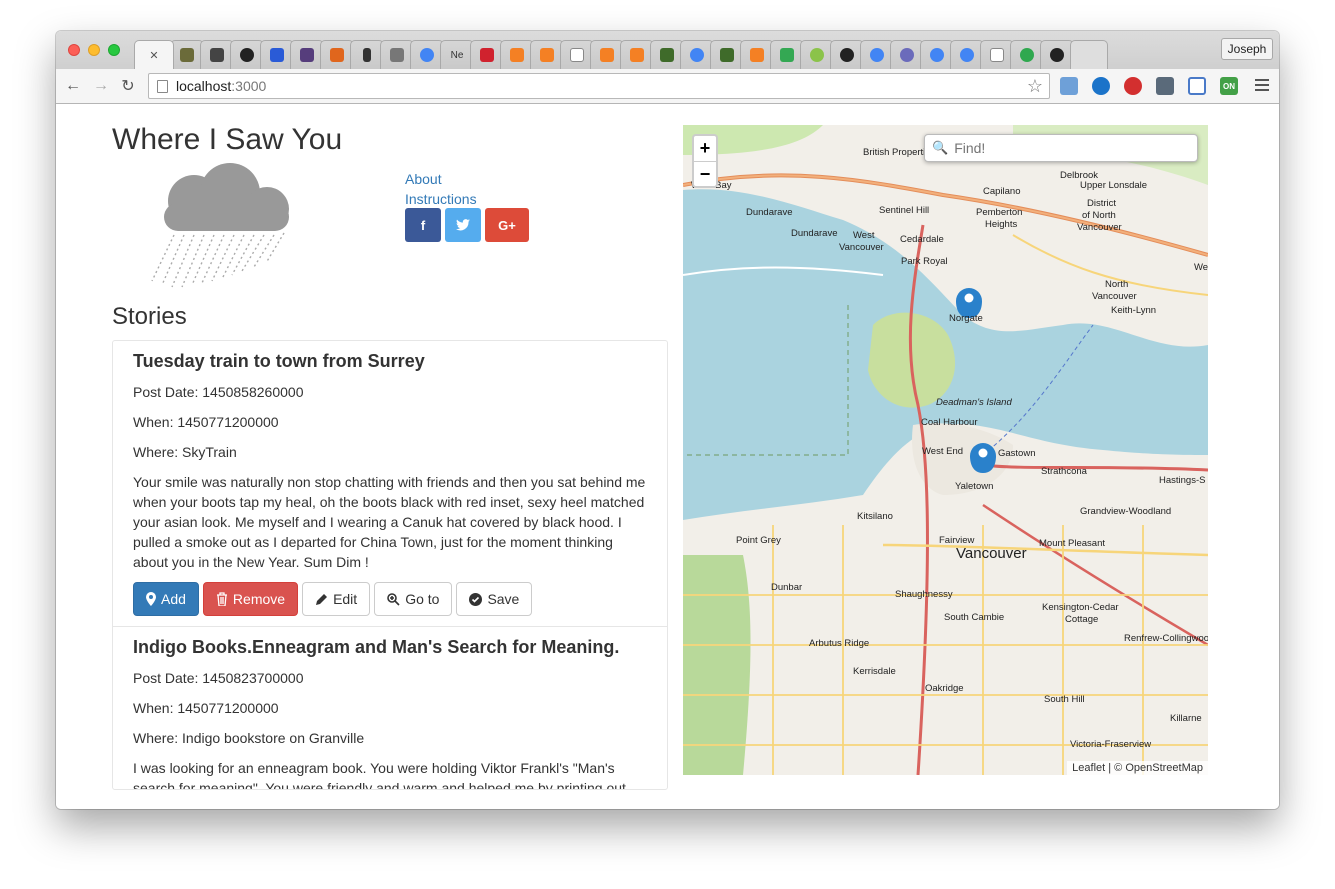  Describe the element at coordinates (974, 402) in the screenshot. I see `map-label: Deadman's Island` at that location.